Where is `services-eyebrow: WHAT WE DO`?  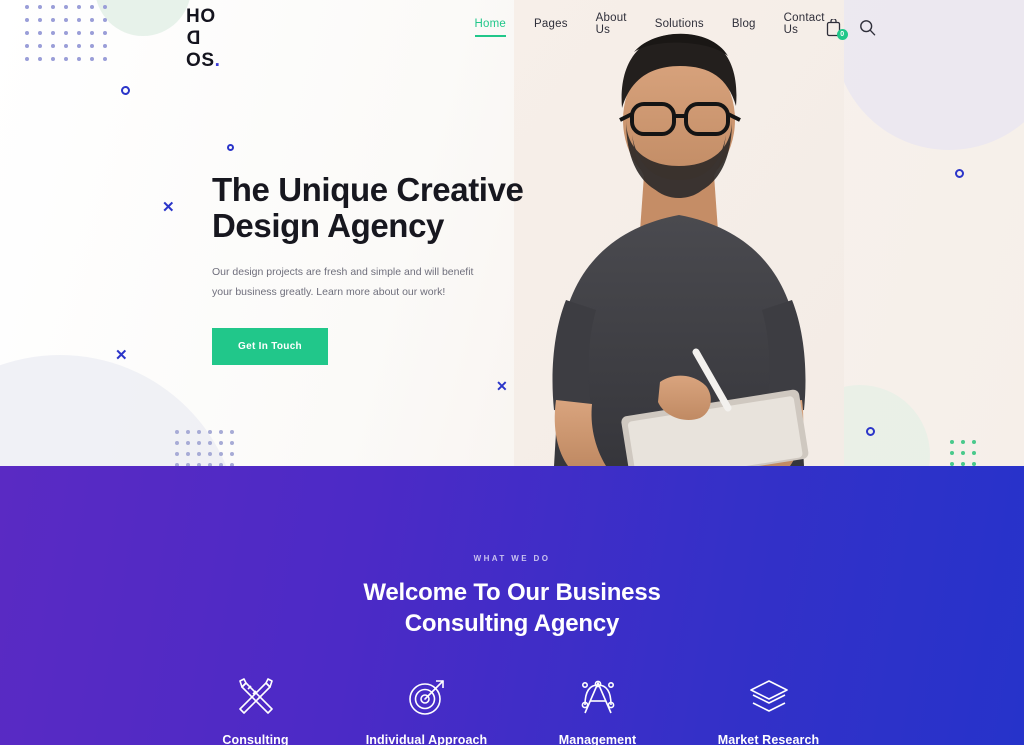
services-eyebrow: WHAT WE DO is located at coordinates (512, 558).